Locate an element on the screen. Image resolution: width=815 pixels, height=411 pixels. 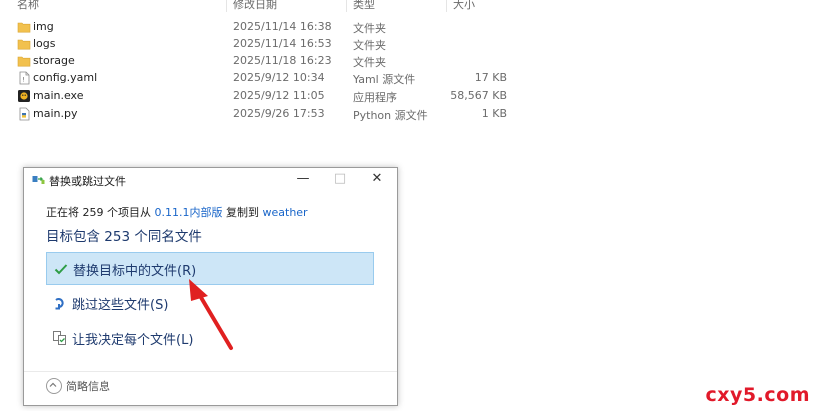
fewer-details-toggle: 简略信息 is located at coordinates (78, 386).